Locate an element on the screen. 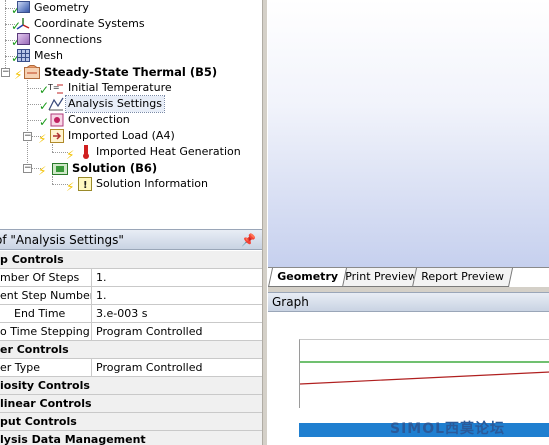  details-property-label: End Time is located at coordinates (46, 313).